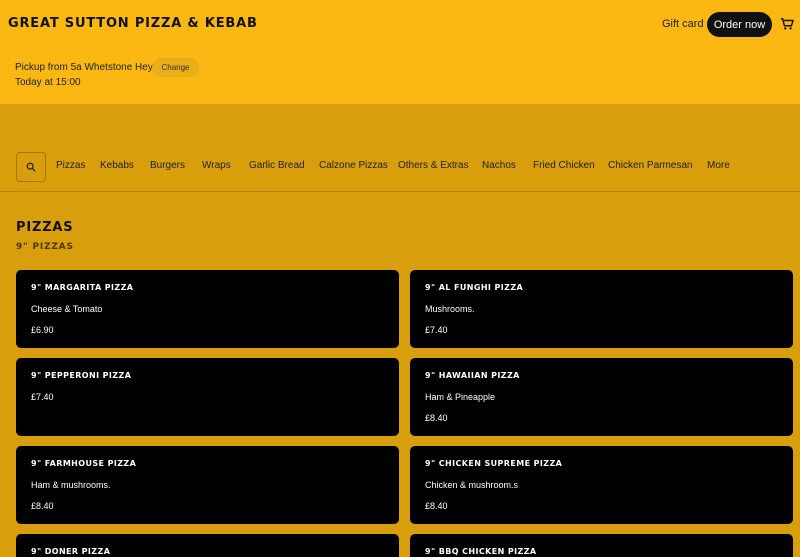  Describe the element at coordinates (601, 309) in the screenshot. I see `menu-item-card: 9" AL FUNGHI PIZZA Mushrooms. £7.40` at that location.